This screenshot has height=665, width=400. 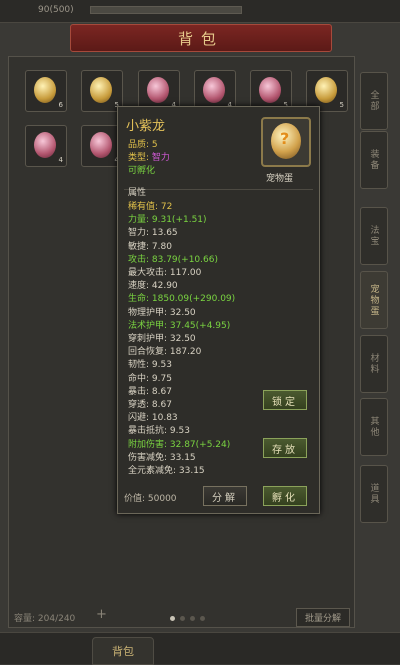 I want to click on attribute-line: 回合恢复: 187.20, so click(x=165, y=352).